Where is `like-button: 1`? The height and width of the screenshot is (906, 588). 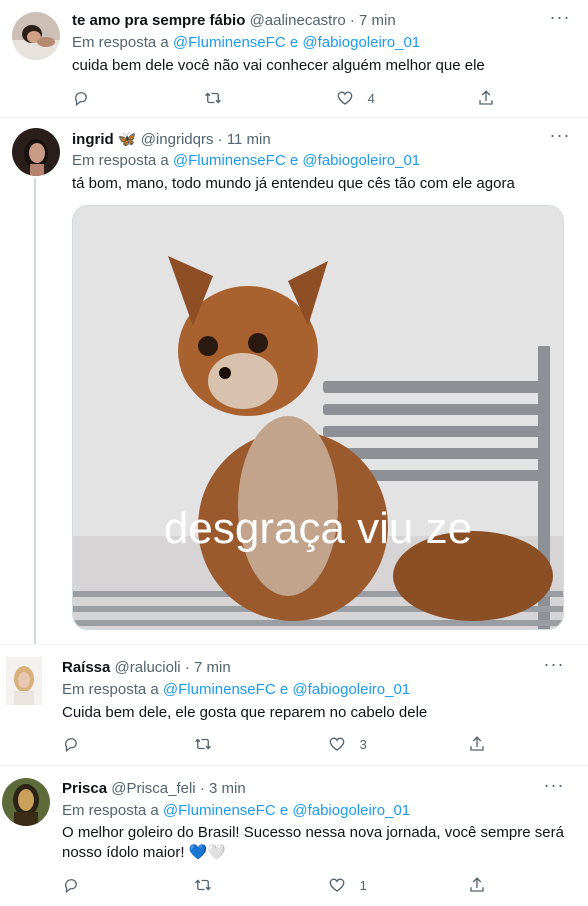
like-button: 1 is located at coordinates (347, 886).